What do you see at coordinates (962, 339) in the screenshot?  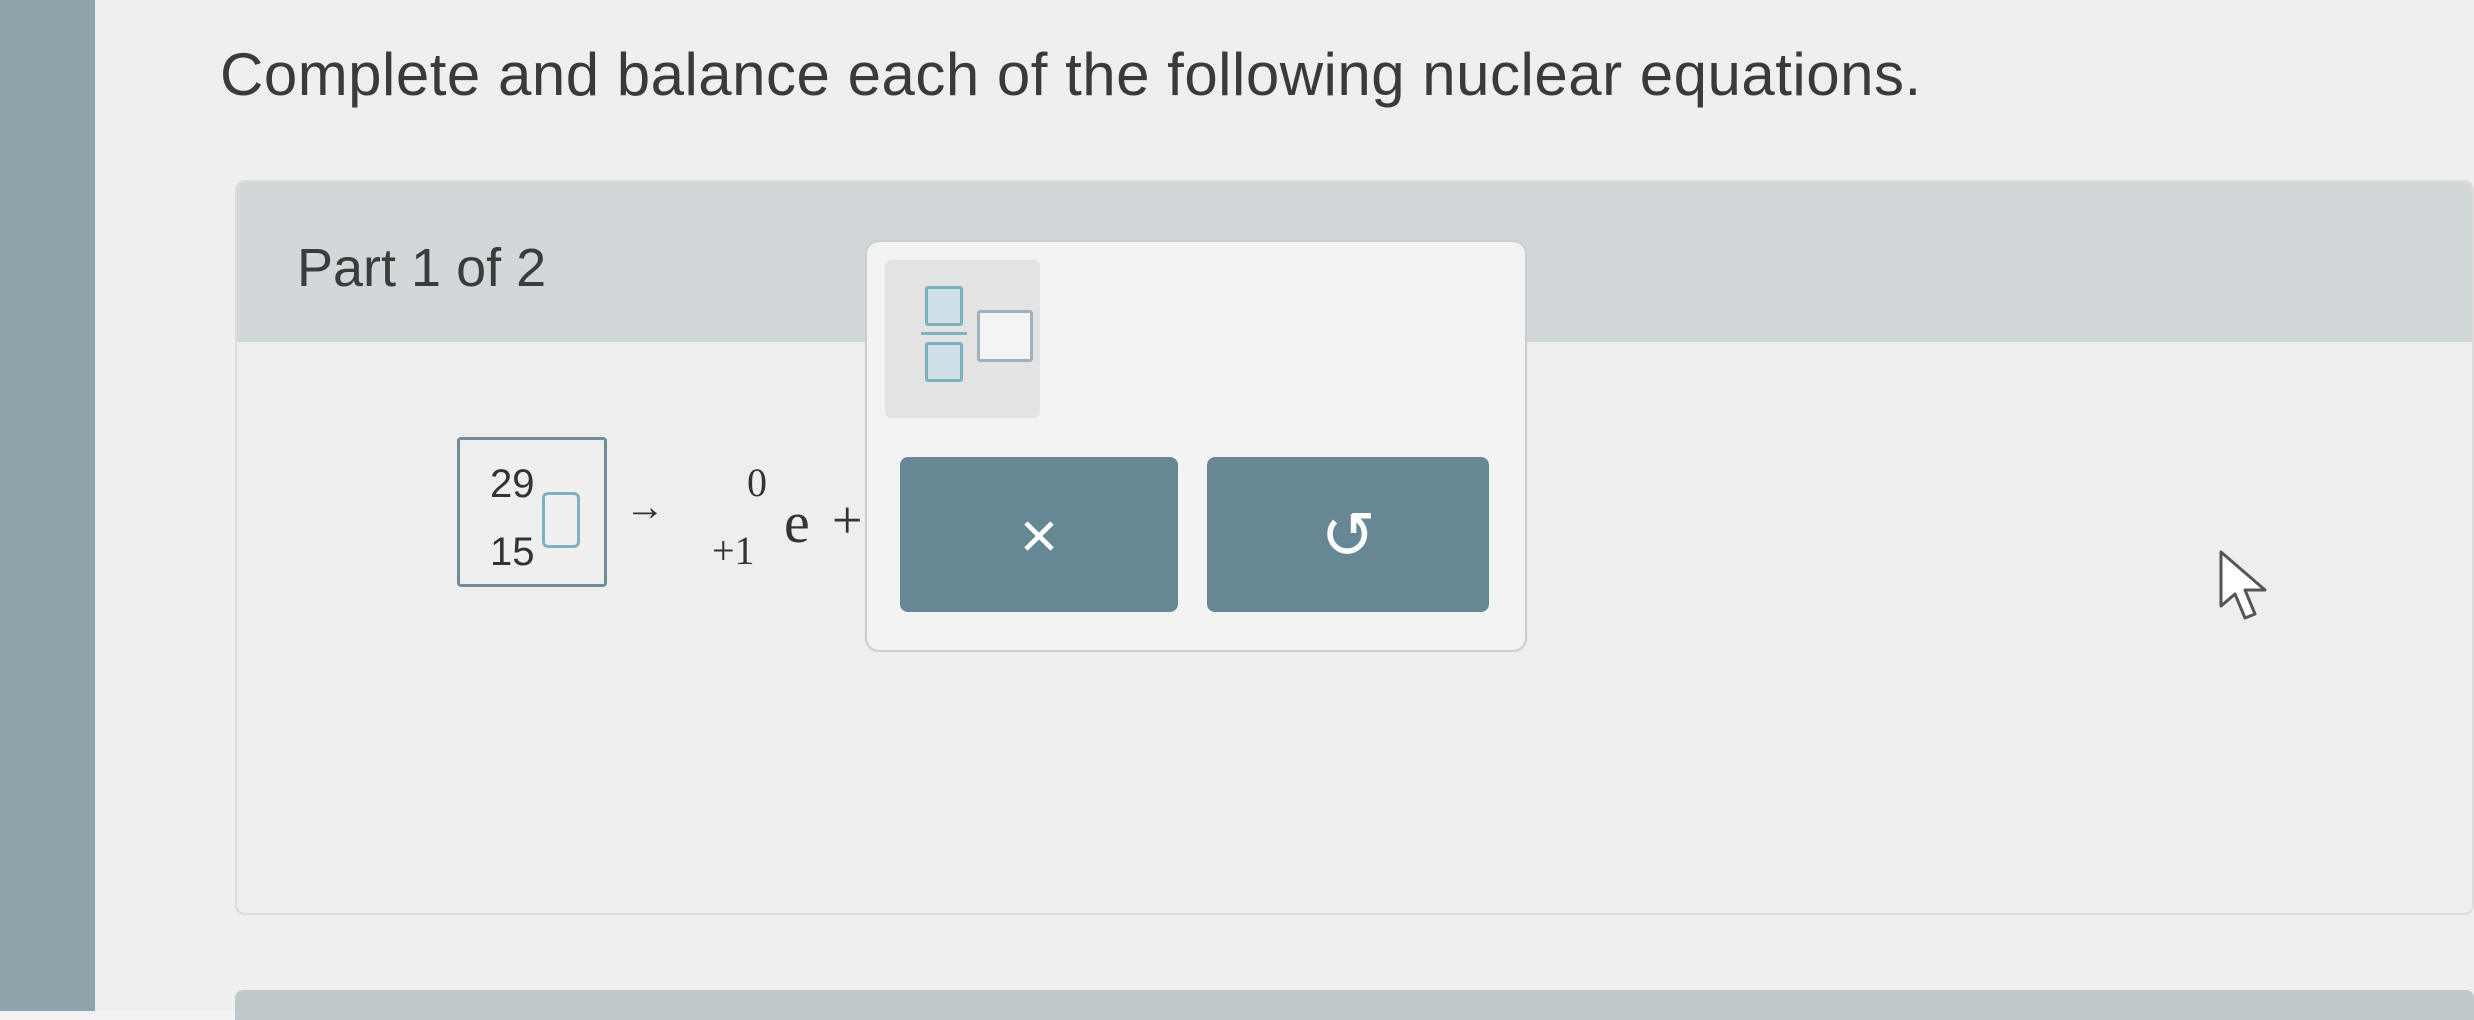 I see `superscript-subscript-template-icon` at bounding box center [962, 339].